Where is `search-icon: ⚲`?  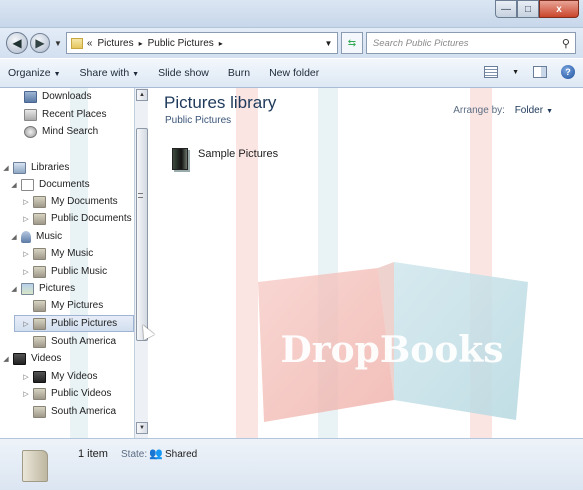 search-icon: ⚲ is located at coordinates (566, 43).